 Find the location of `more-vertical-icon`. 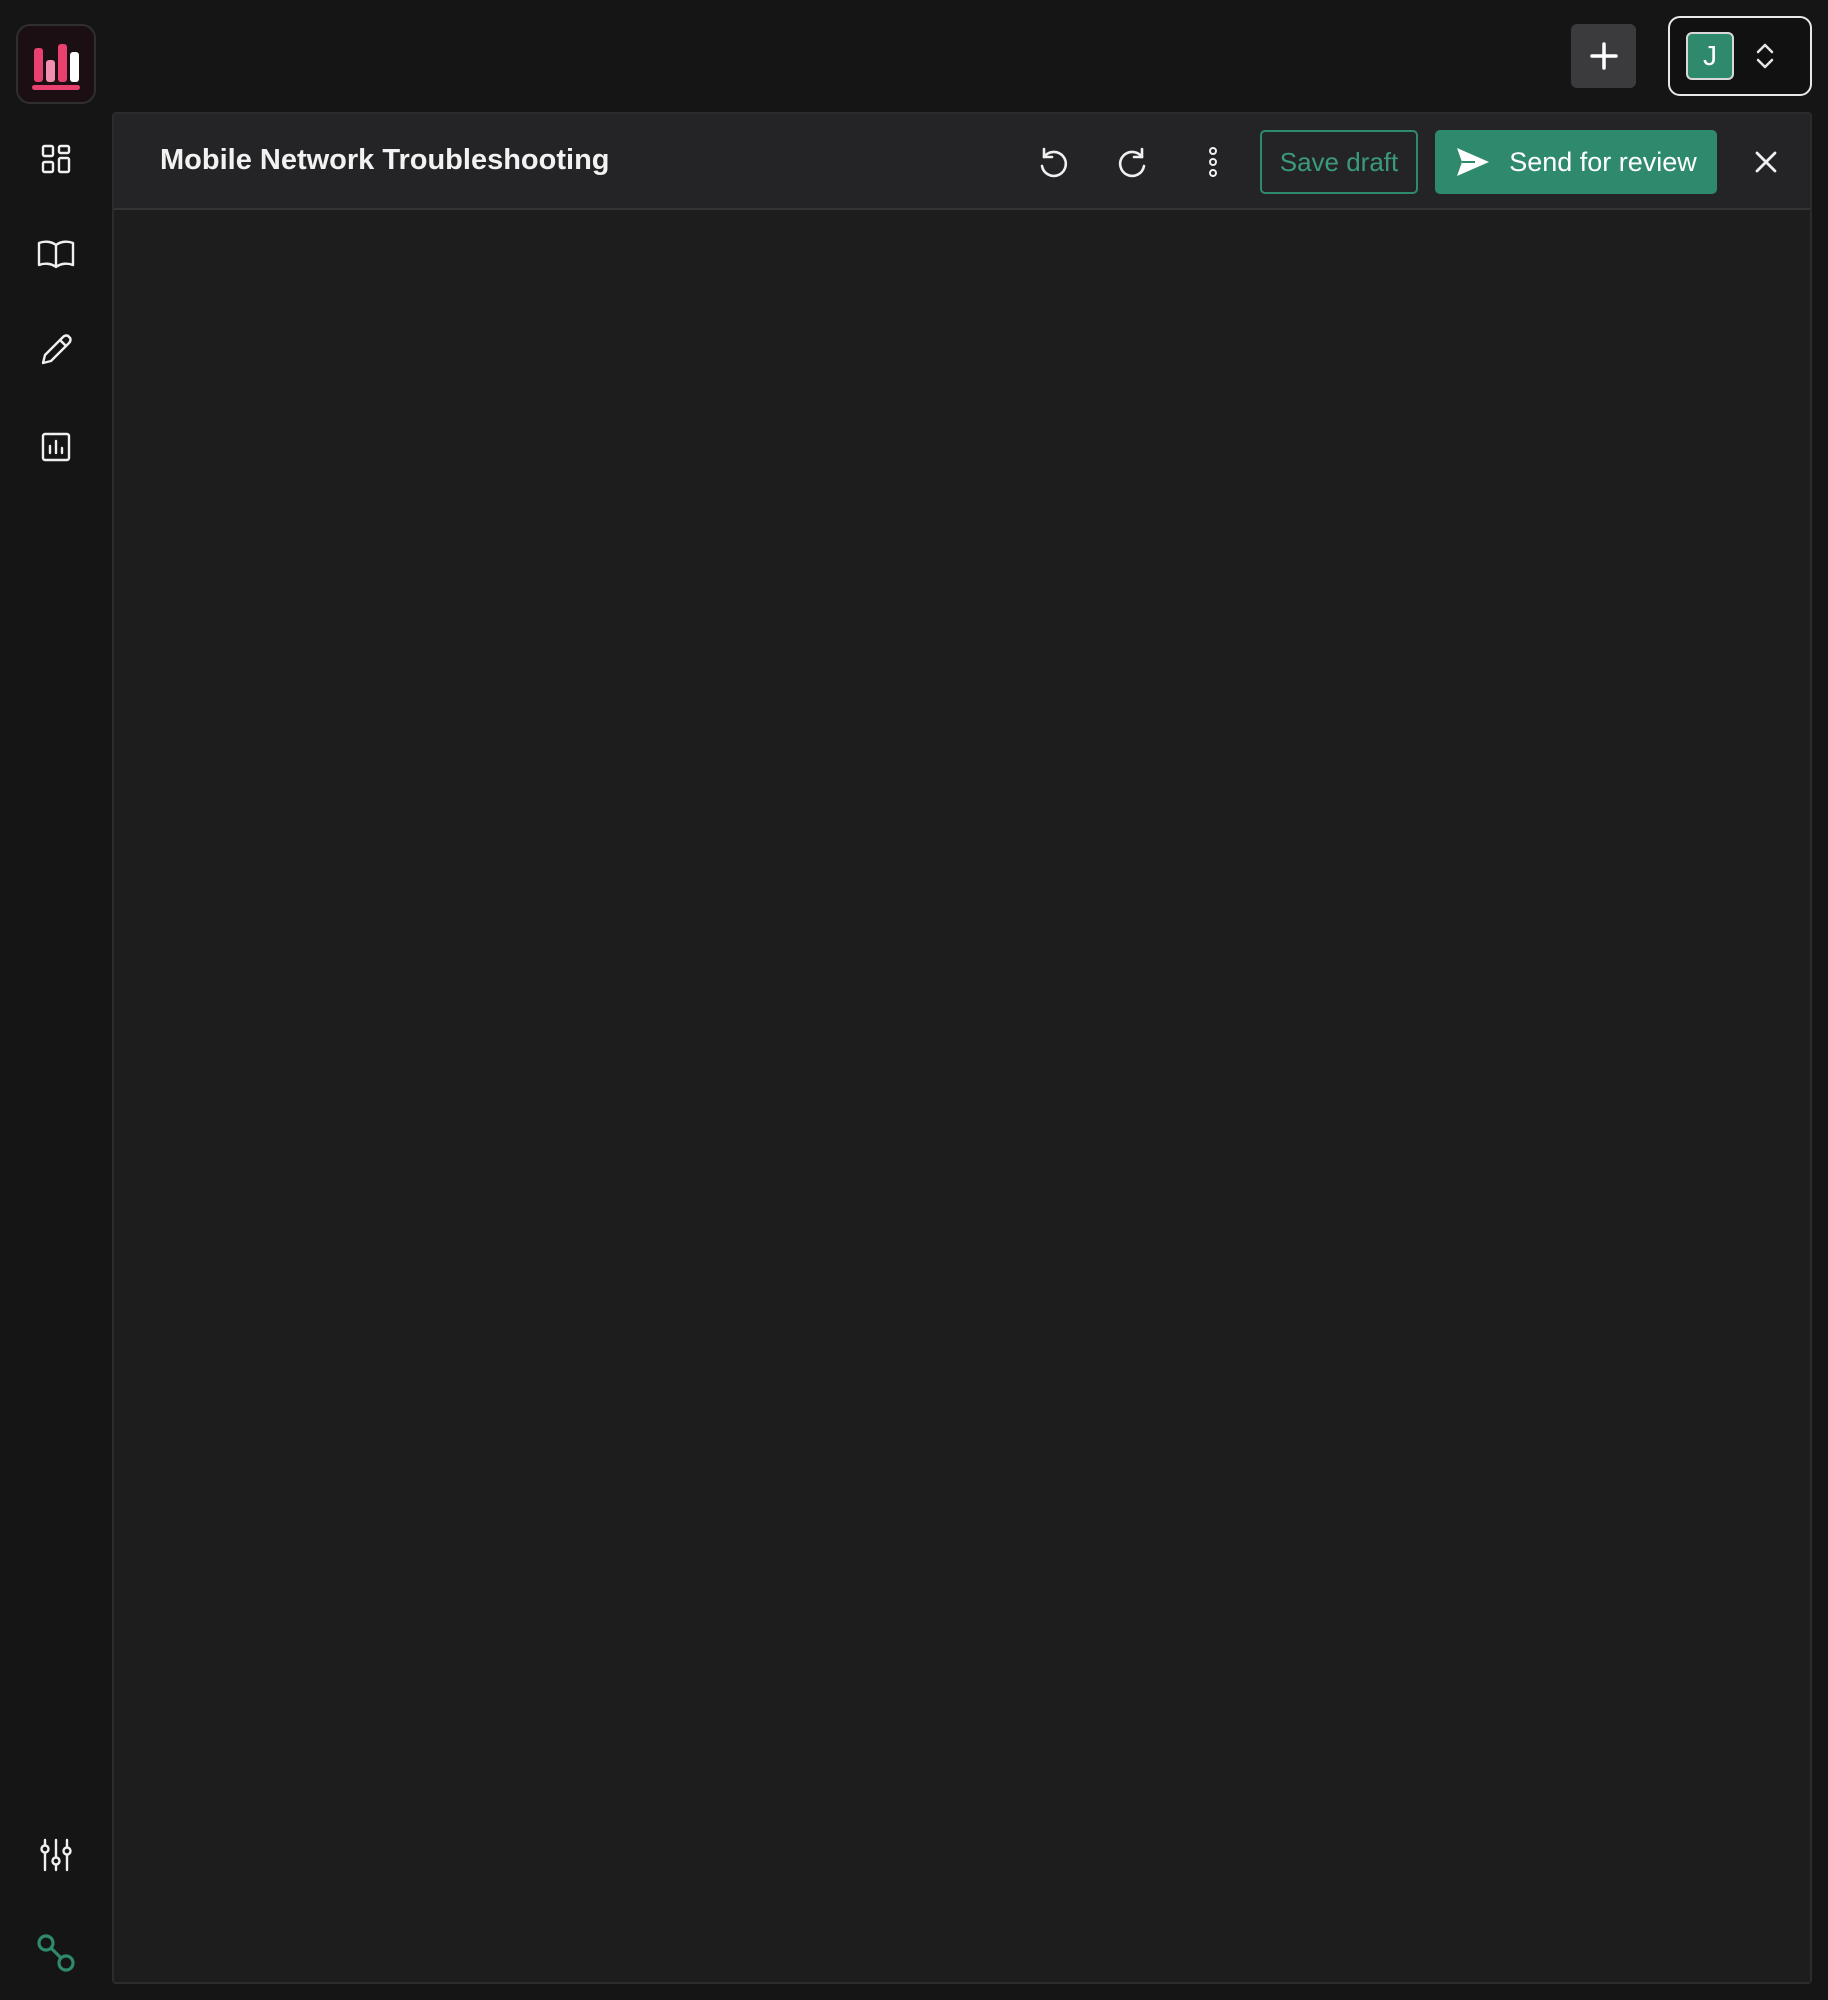

more-vertical-icon is located at coordinates (1213, 162).